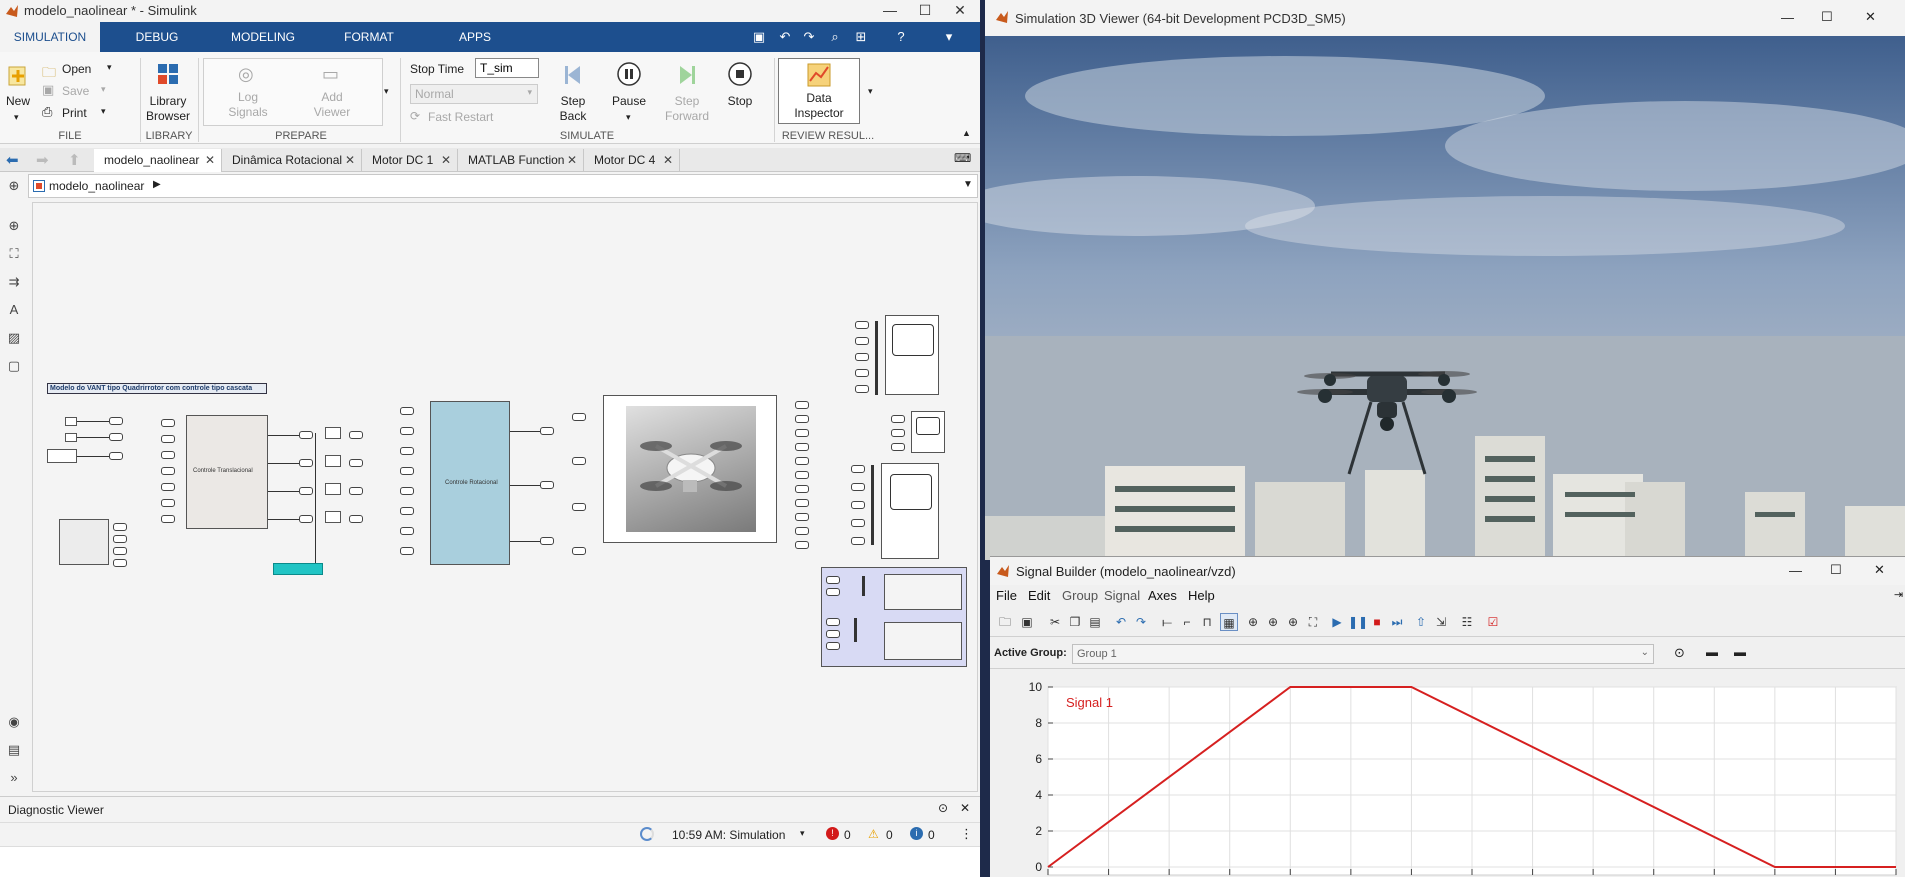  Describe the element at coordinates (759, 37) in the screenshot. I see `save-quick-icon: ▣` at that location.